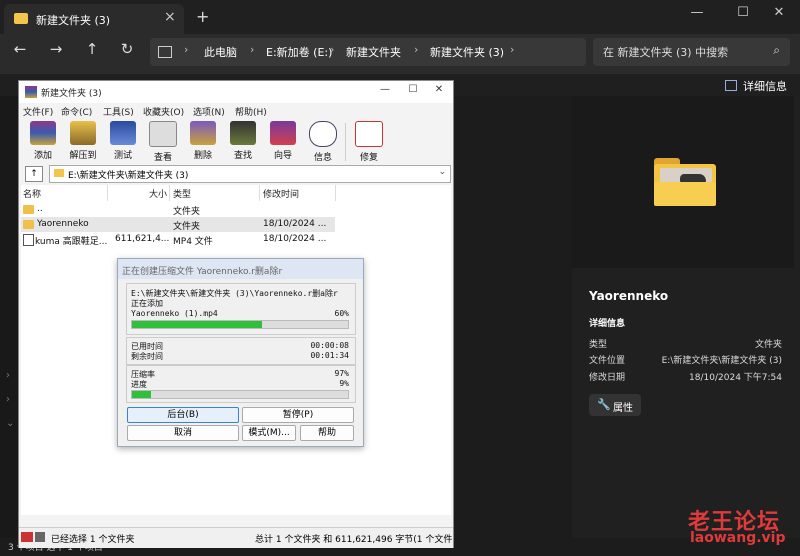  I want to click on find-binoculars-icon, so click(243, 133).